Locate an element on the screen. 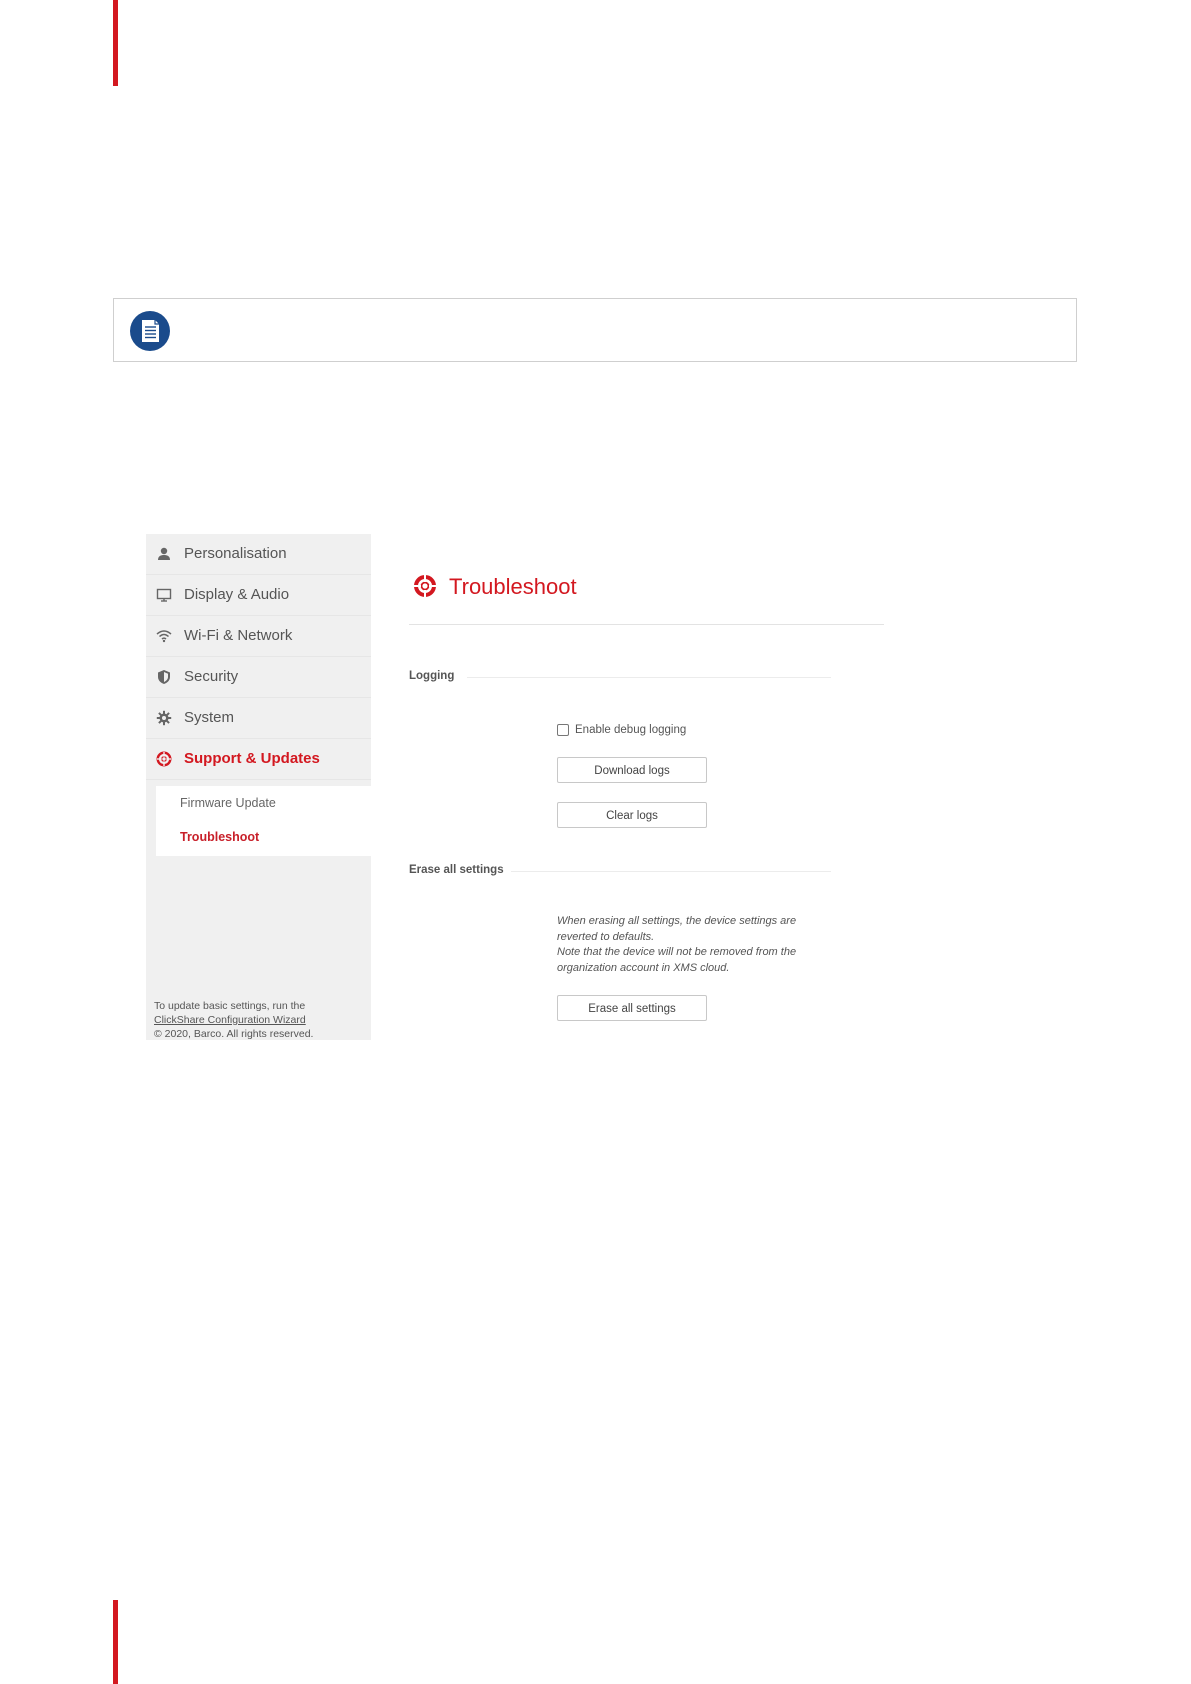  download-logs-button: Download logs is located at coordinates (632, 770).